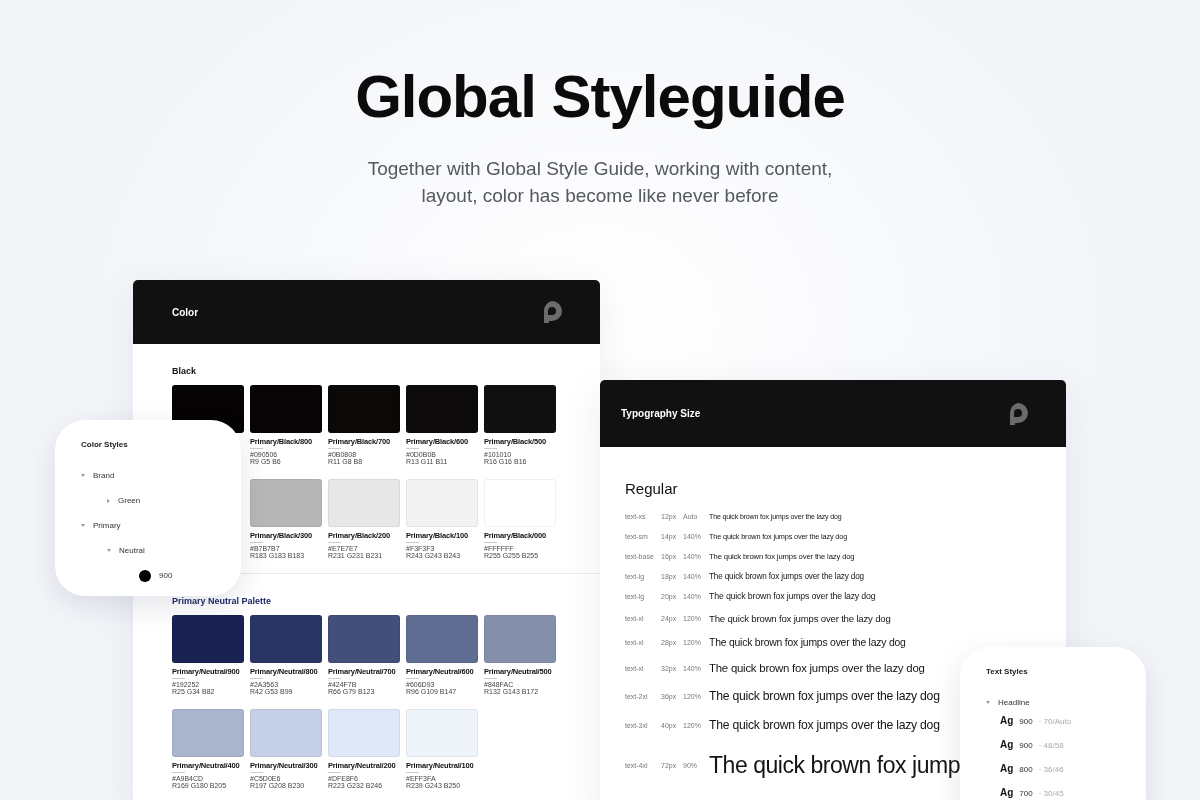 The image size is (1200, 800). Describe the element at coordinates (1055, 721) in the screenshot. I see `style-spec: · 70/Auto` at that location.